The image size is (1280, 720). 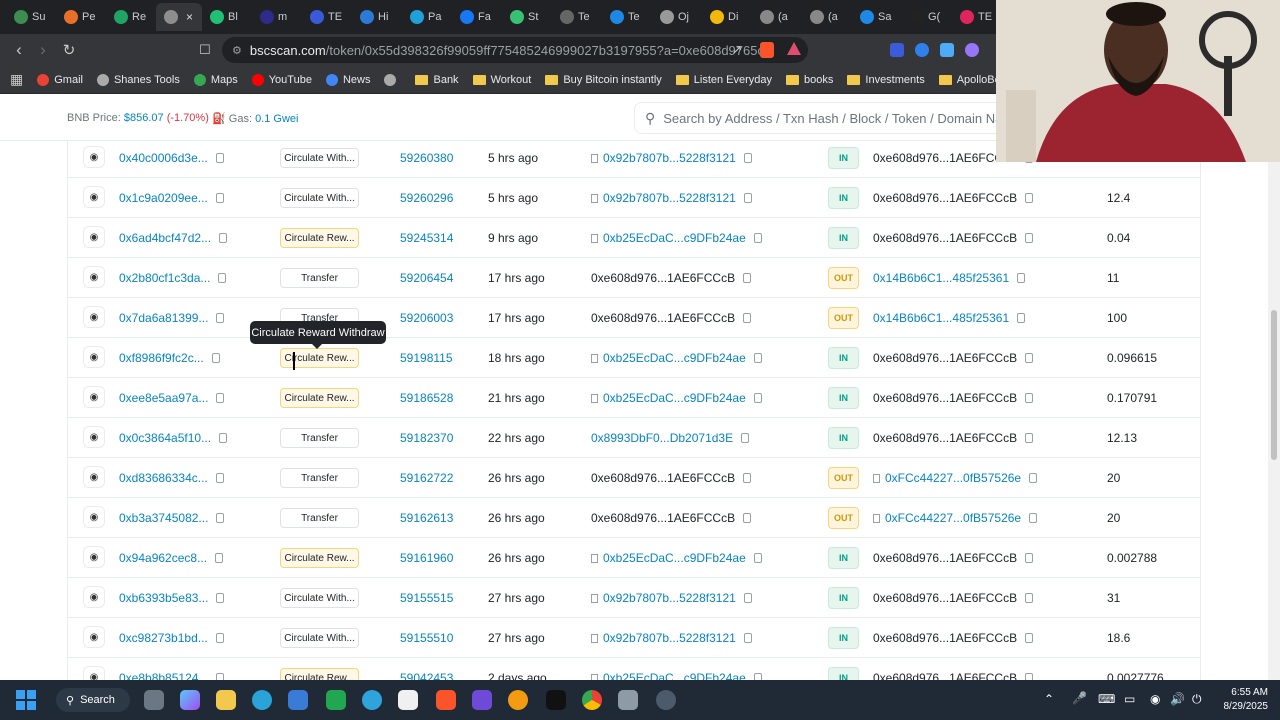 What do you see at coordinates (226, 700) in the screenshot?
I see `file-explorer-icon` at bounding box center [226, 700].